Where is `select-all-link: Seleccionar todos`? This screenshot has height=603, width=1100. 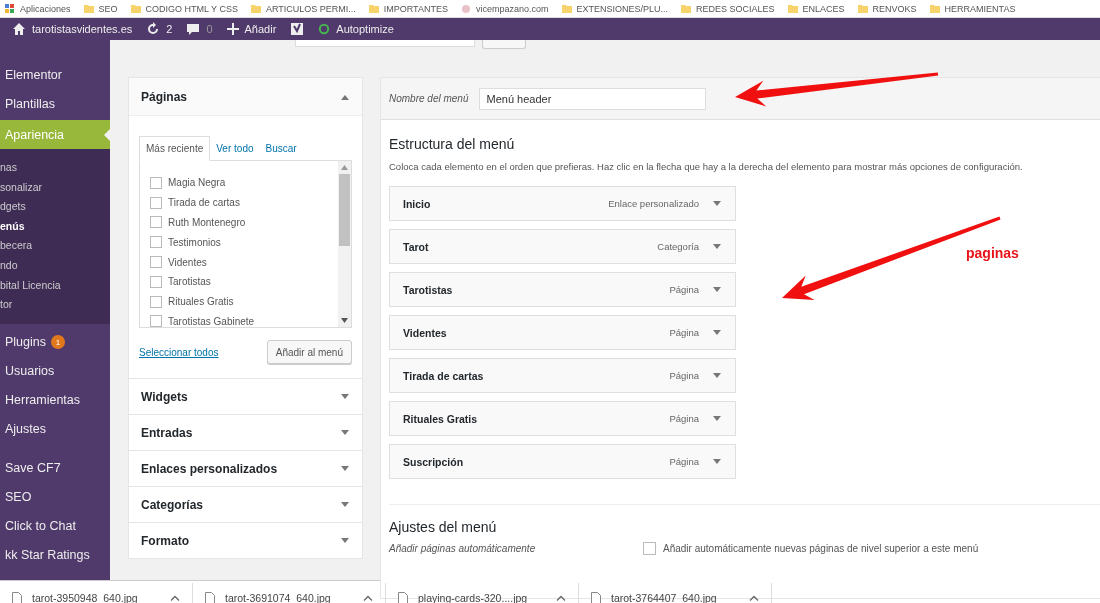 select-all-link: Seleccionar todos is located at coordinates (179, 352).